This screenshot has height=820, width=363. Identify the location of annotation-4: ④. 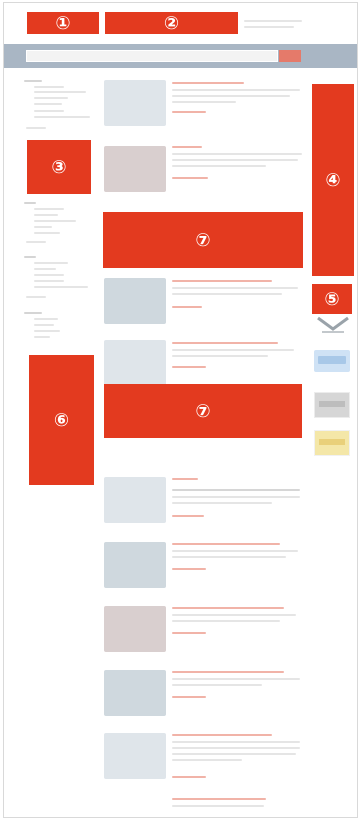
(333, 180).